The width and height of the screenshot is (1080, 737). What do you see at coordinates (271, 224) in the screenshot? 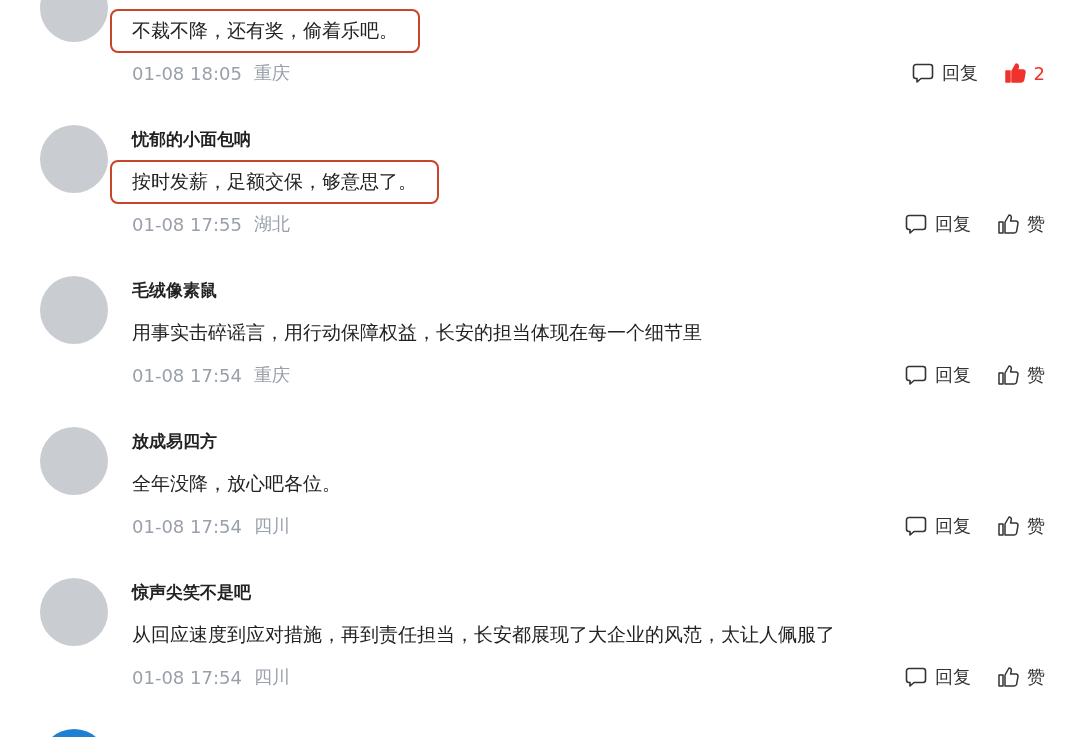
I see `comment-location: 湖北` at bounding box center [271, 224].